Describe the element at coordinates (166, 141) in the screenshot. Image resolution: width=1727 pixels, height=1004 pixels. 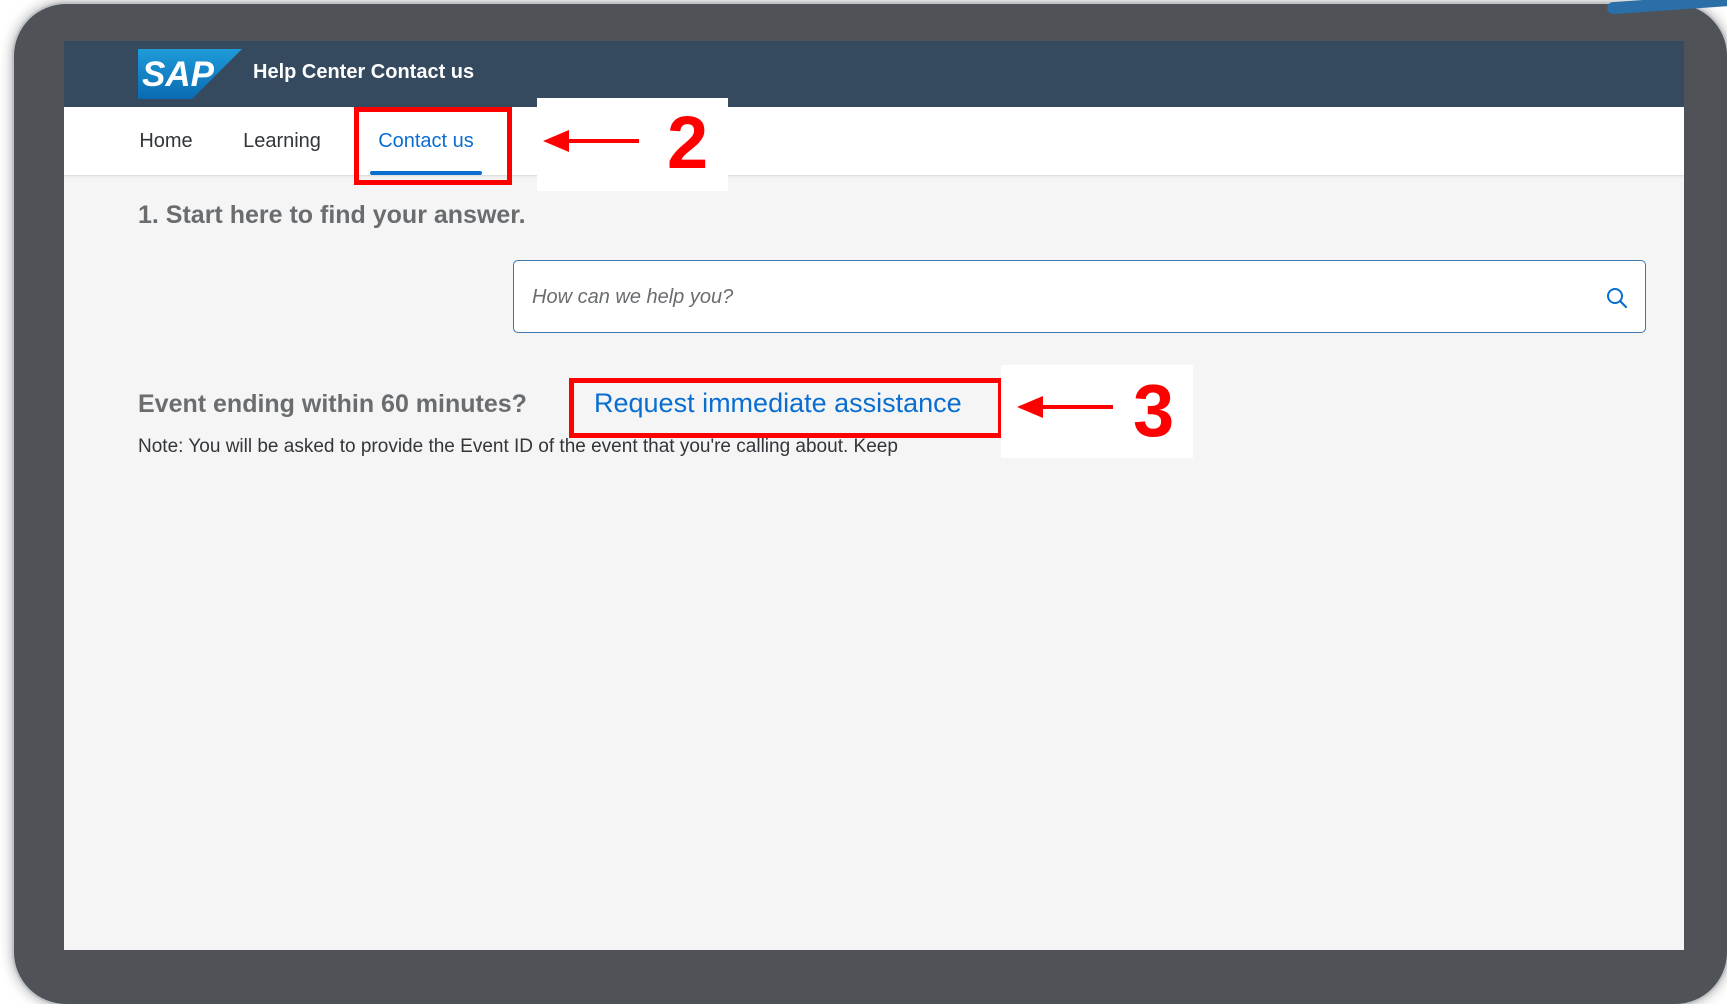
I see `tab-home: Home` at that location.